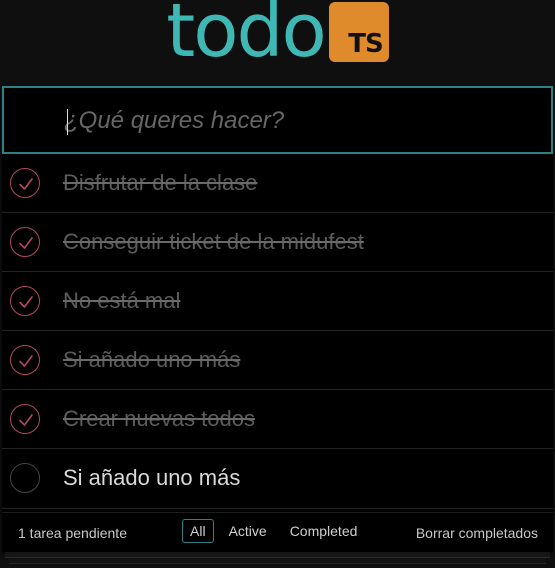 Image resolution: width=555 pixels, height=568 pixels. I want to click on filter-completed: Completed, so click(324, 531).